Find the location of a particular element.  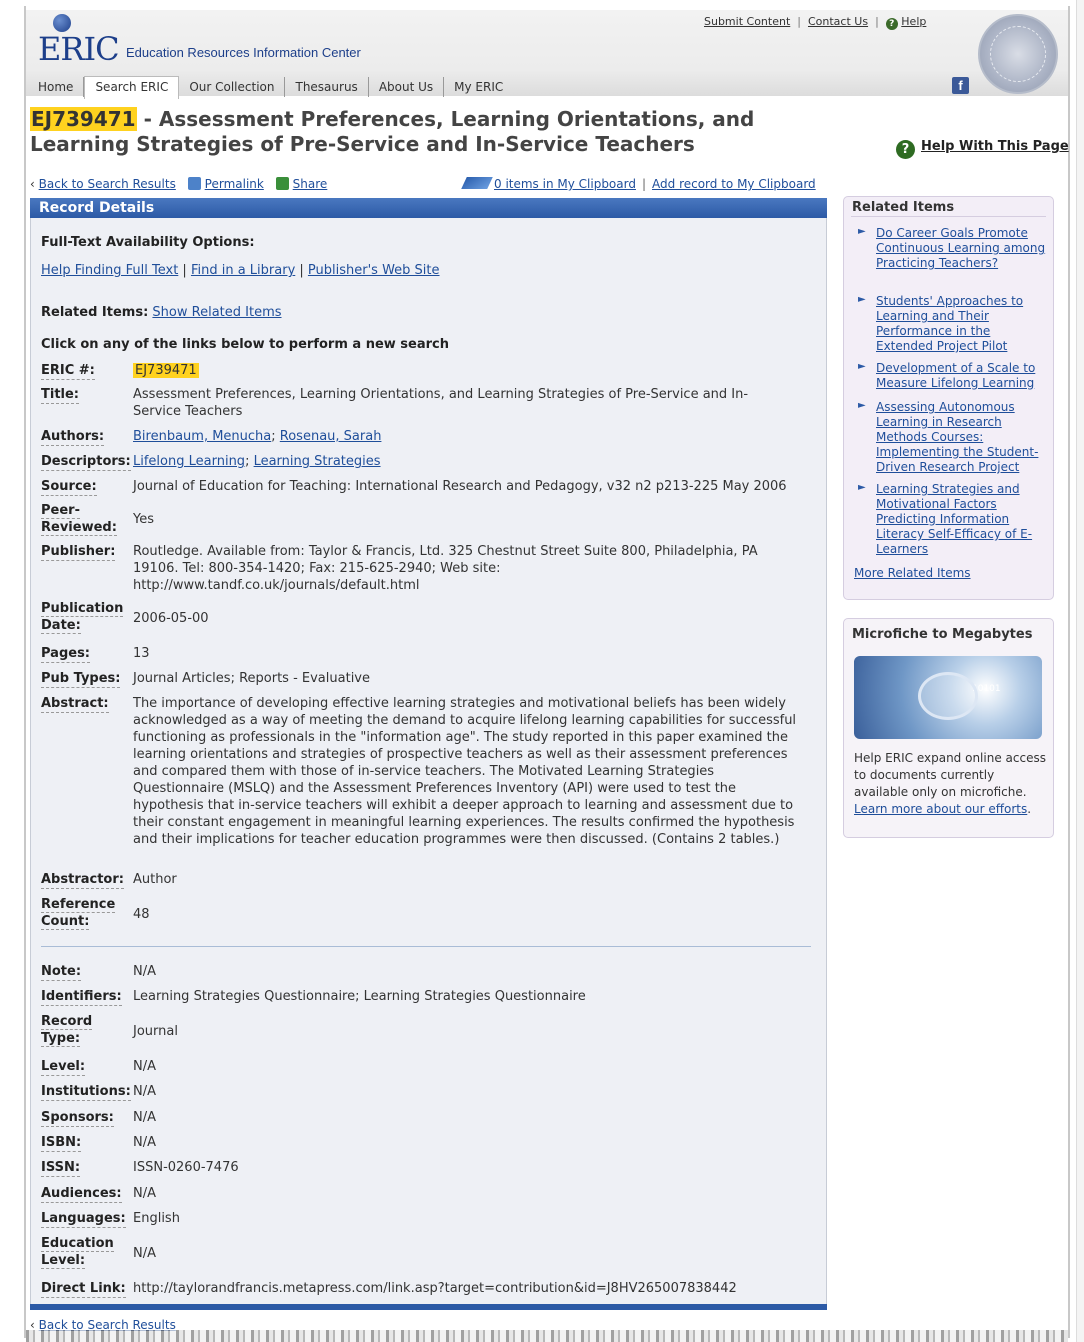

isbn-value: N/A is located at coordinates (144, 1142).